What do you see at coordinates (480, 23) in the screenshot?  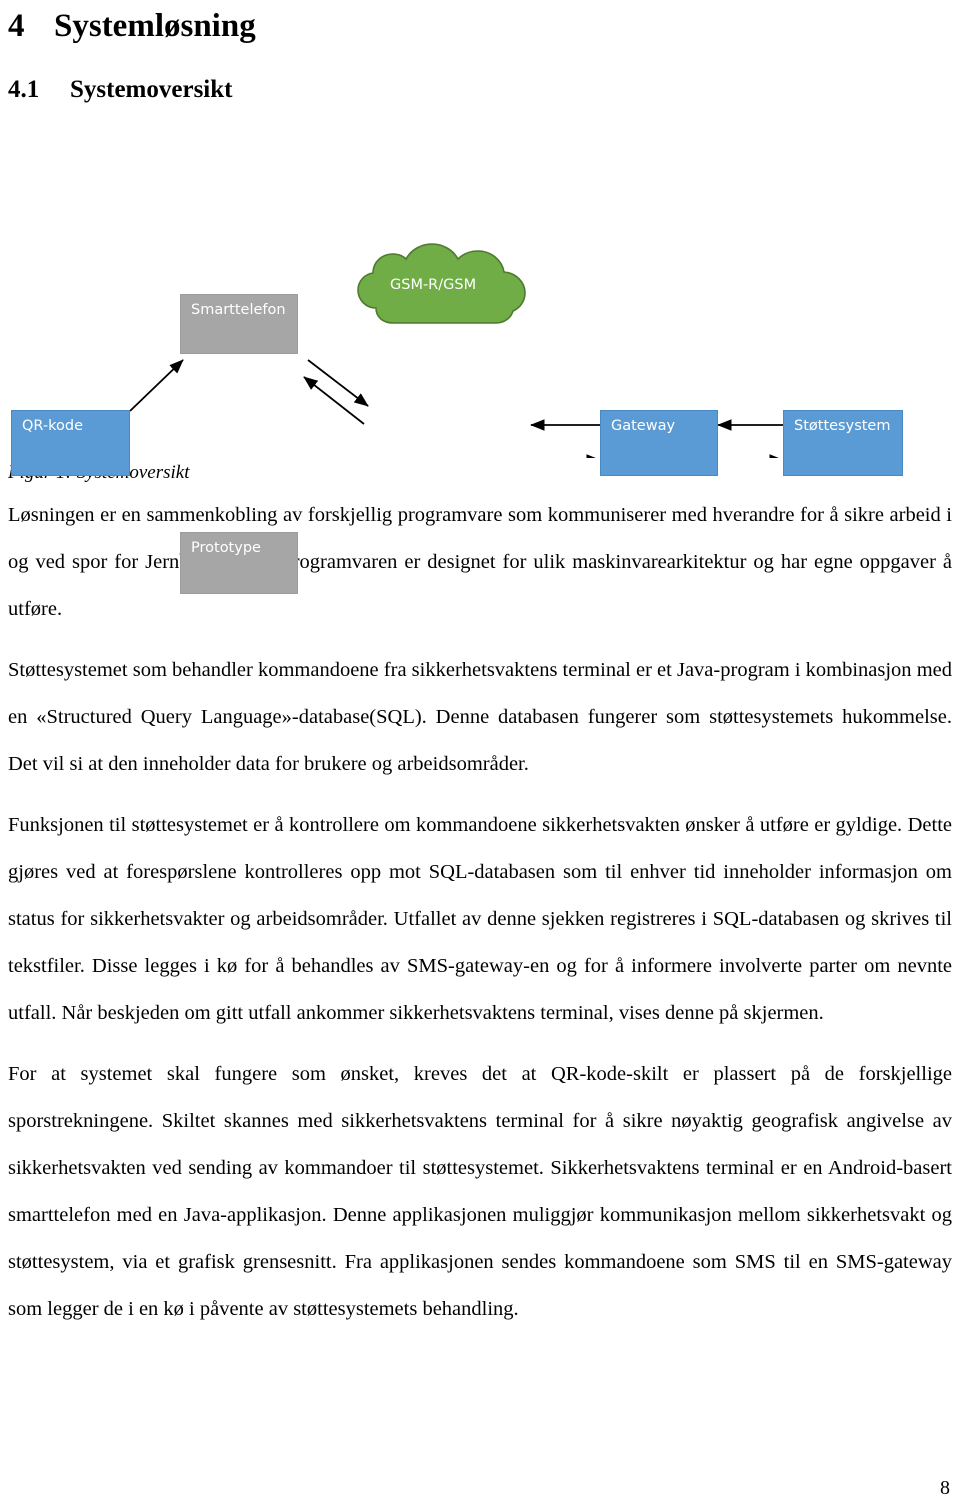 I see `chapter-heading: 4 Systemløsning` at bounding box center [480, 23].